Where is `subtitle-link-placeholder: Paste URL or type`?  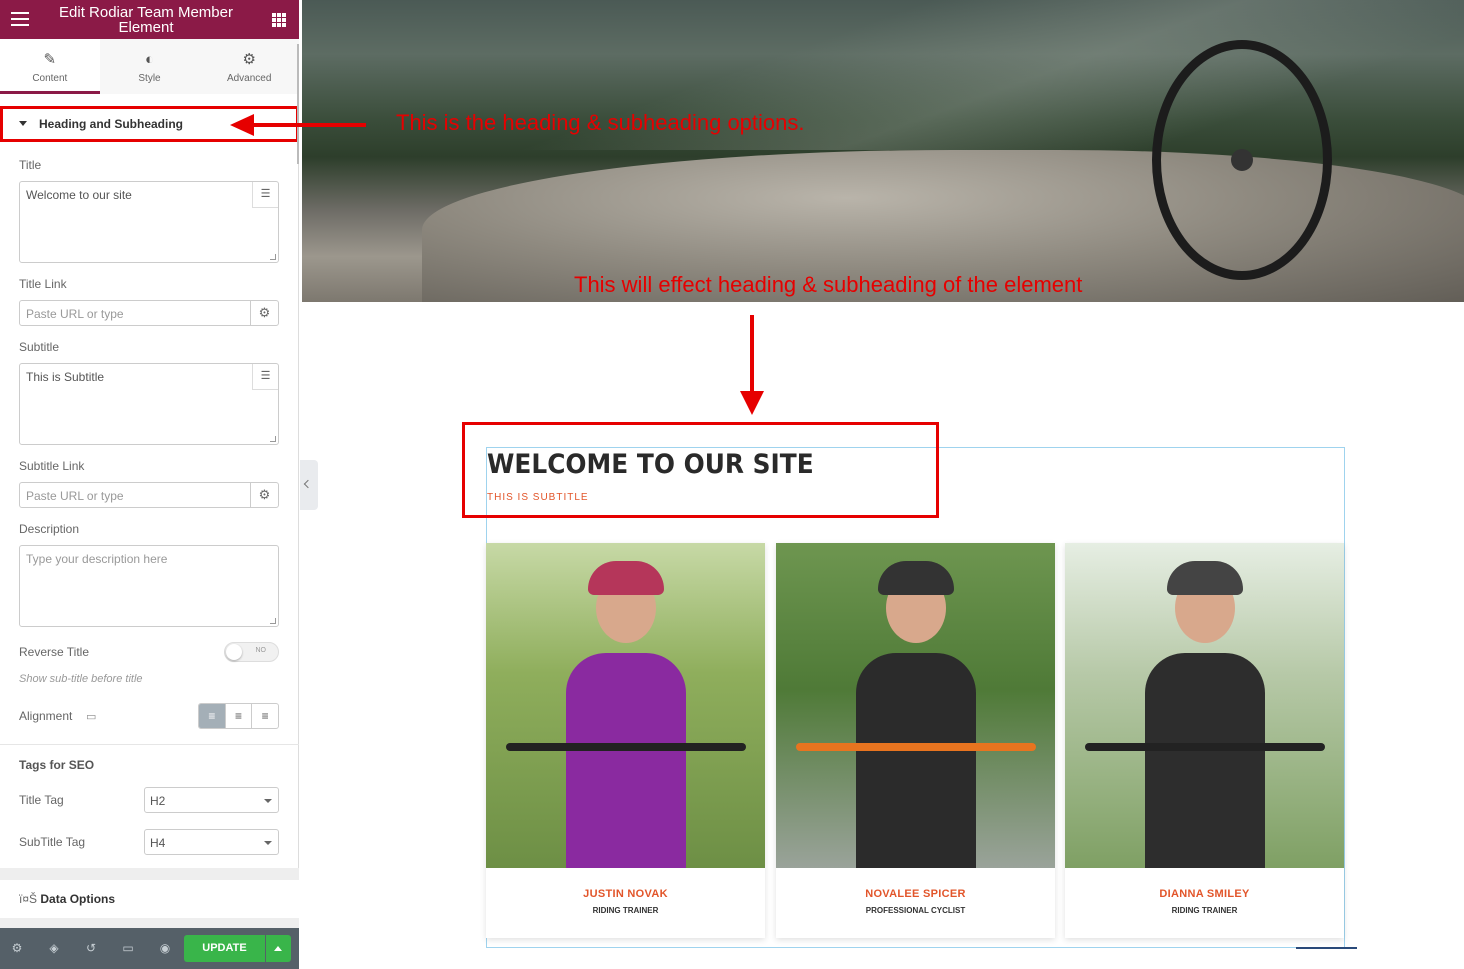 subtitle-link-placeholder: Paste URL or type is located at coordinates (75, 496).